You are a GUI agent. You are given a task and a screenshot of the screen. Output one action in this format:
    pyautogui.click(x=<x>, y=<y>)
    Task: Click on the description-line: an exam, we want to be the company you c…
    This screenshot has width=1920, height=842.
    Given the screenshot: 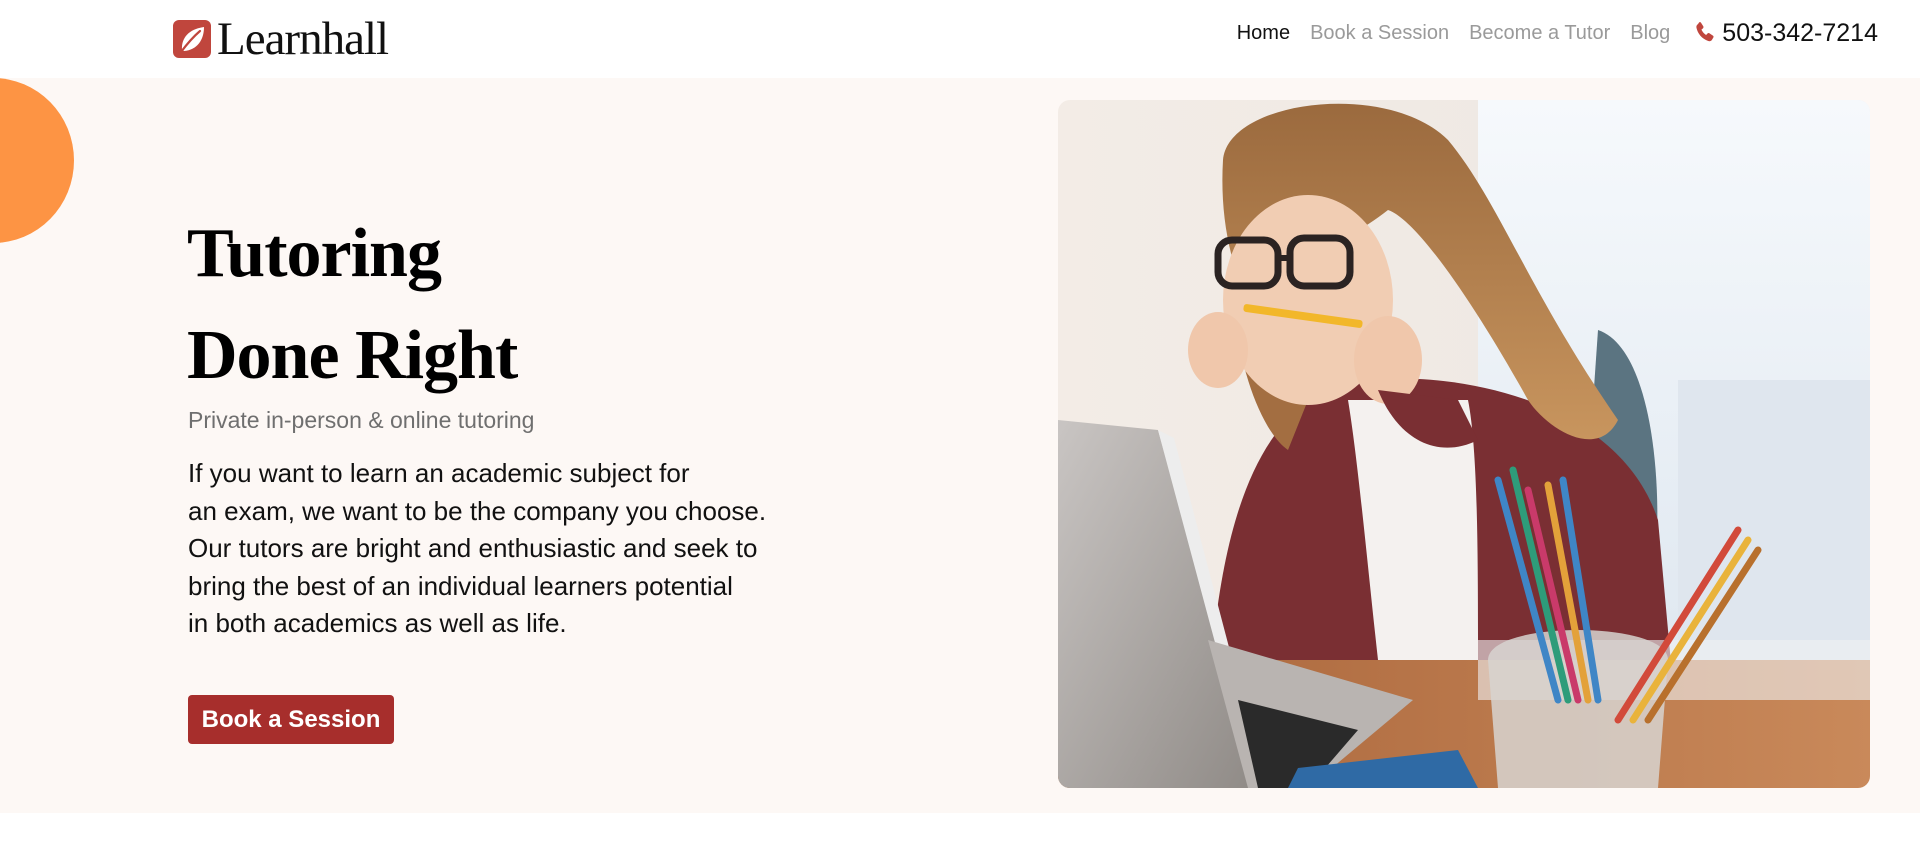 What is the action you would take?
    pyautogui.click(x=477, y=510)
    